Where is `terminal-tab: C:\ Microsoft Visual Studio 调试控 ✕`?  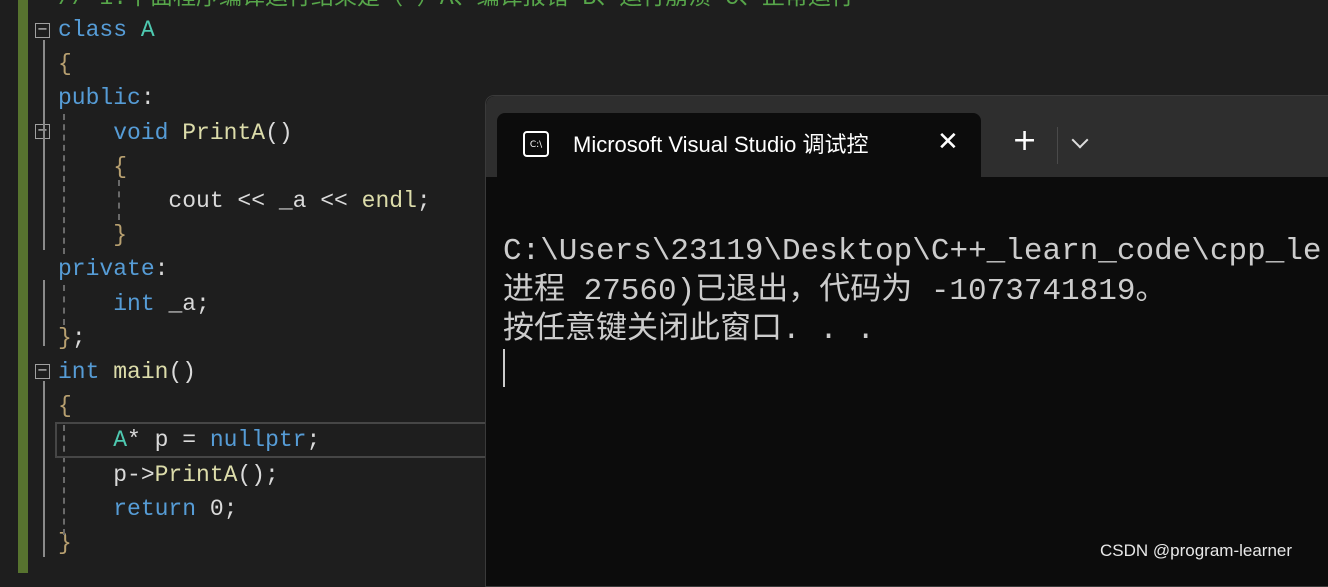
terminal-tab: C:\ Microsoft Visual Studio 调试控 ✕ is located at coordinates (739, 145).